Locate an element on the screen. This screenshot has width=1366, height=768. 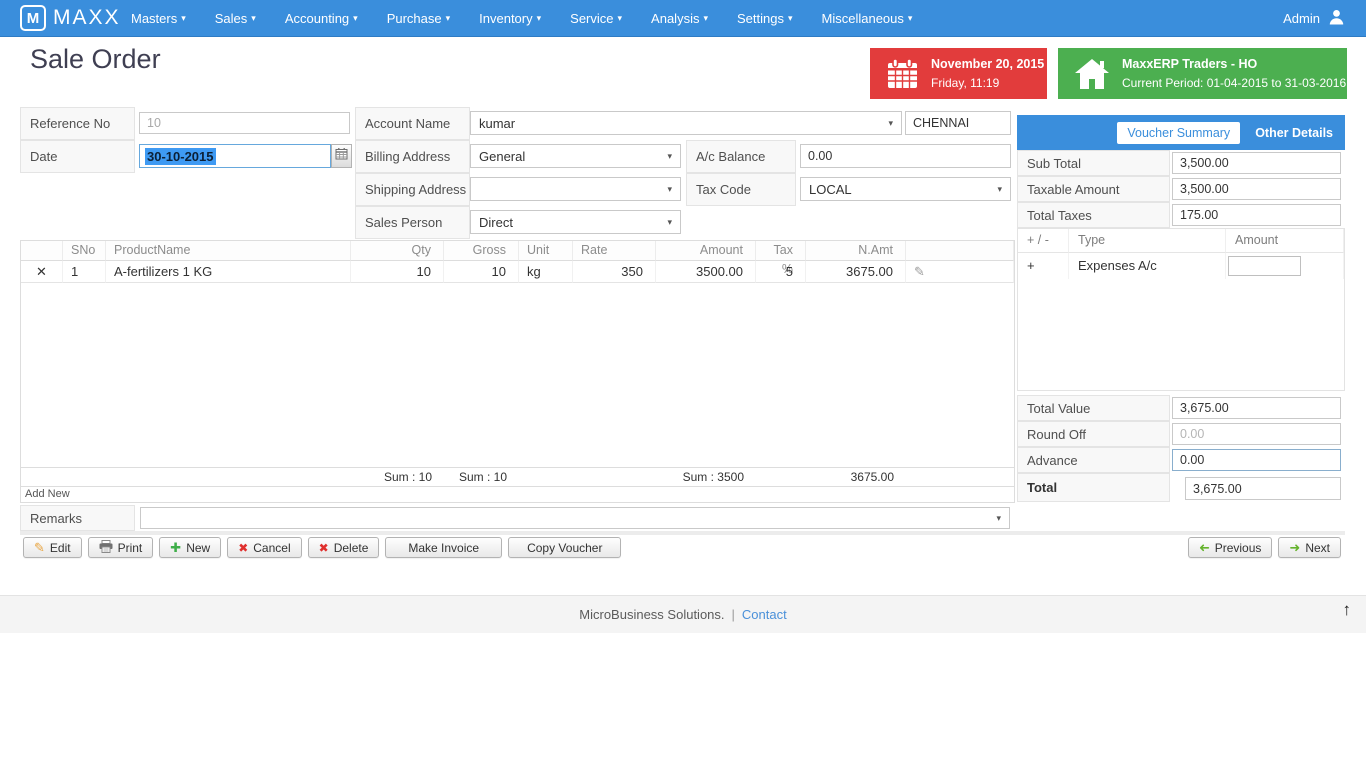
tab-voucher-summary: Voucher Summary is located at coordinates (1179, 132).